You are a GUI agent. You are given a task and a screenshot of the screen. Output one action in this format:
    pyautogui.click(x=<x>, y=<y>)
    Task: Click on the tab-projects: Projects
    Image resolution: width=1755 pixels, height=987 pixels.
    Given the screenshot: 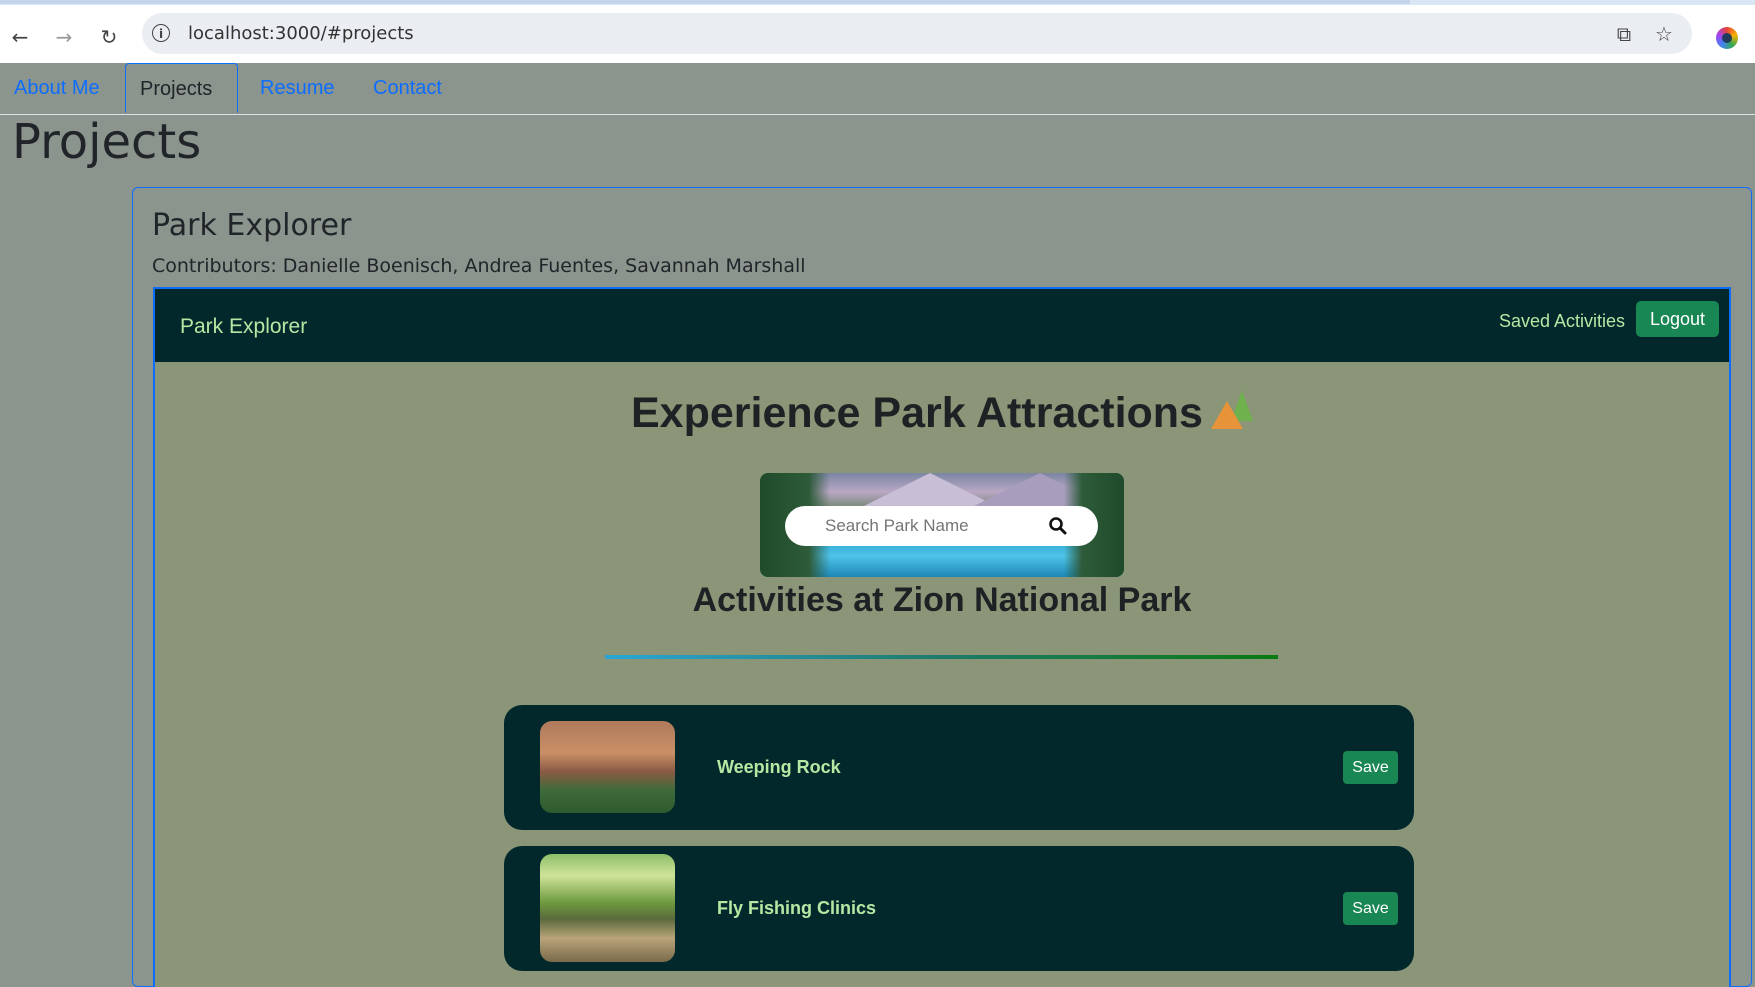 What is the action you would take?
    pyautogui.click(x=181, y=88)
    